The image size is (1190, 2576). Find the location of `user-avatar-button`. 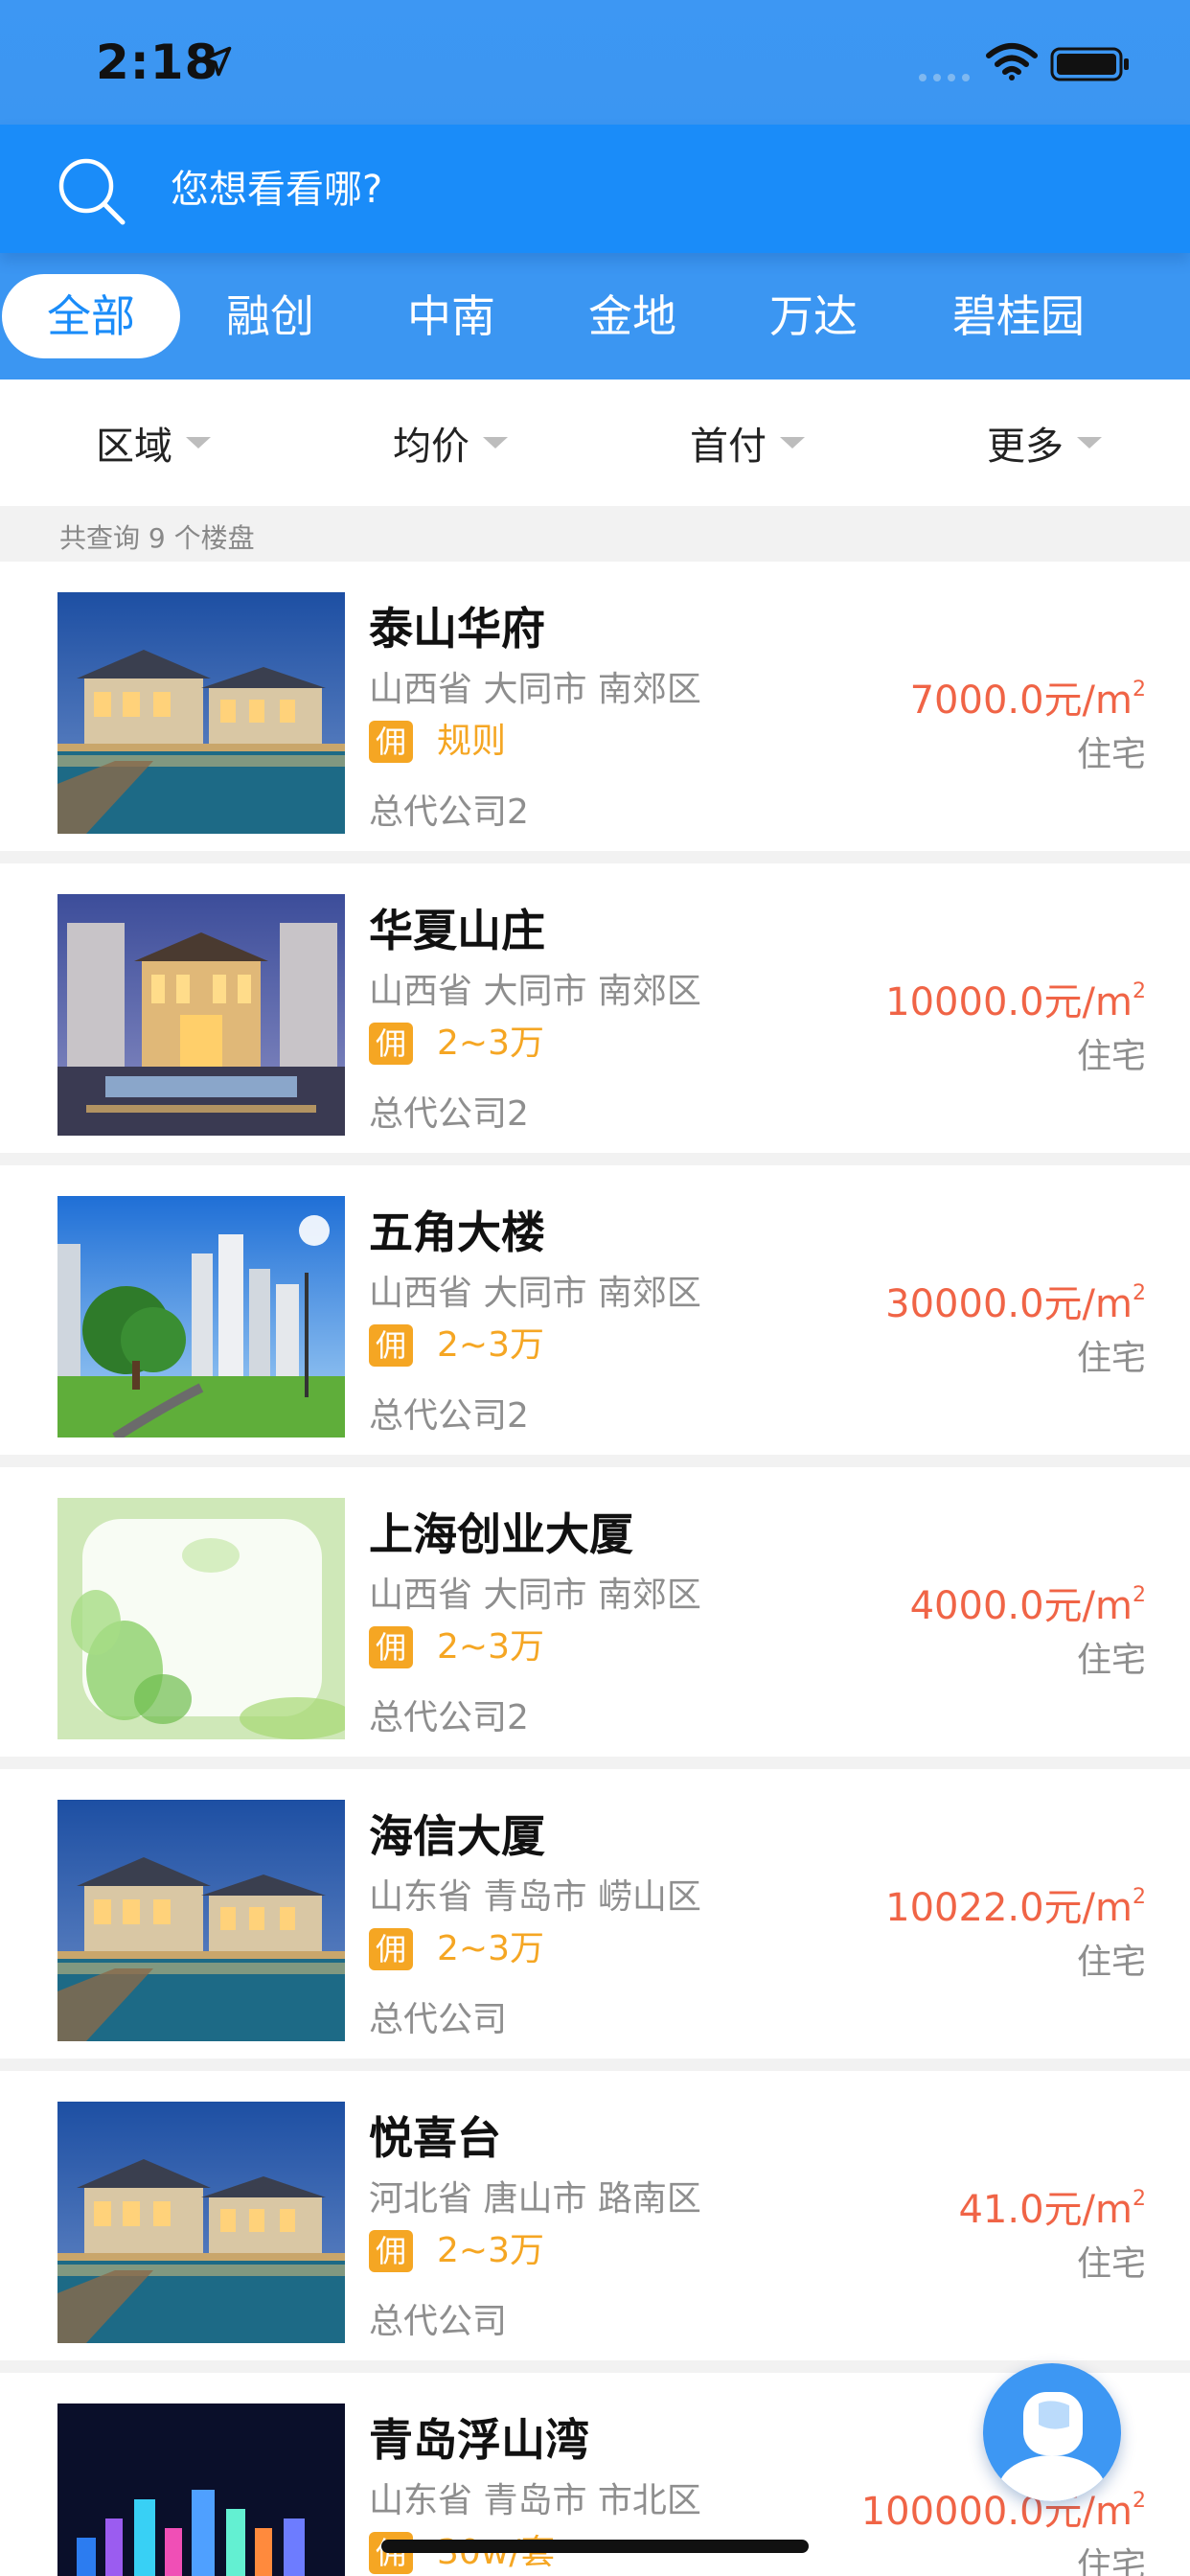

user-avatar-button is located at coordinates (1052, 2432).